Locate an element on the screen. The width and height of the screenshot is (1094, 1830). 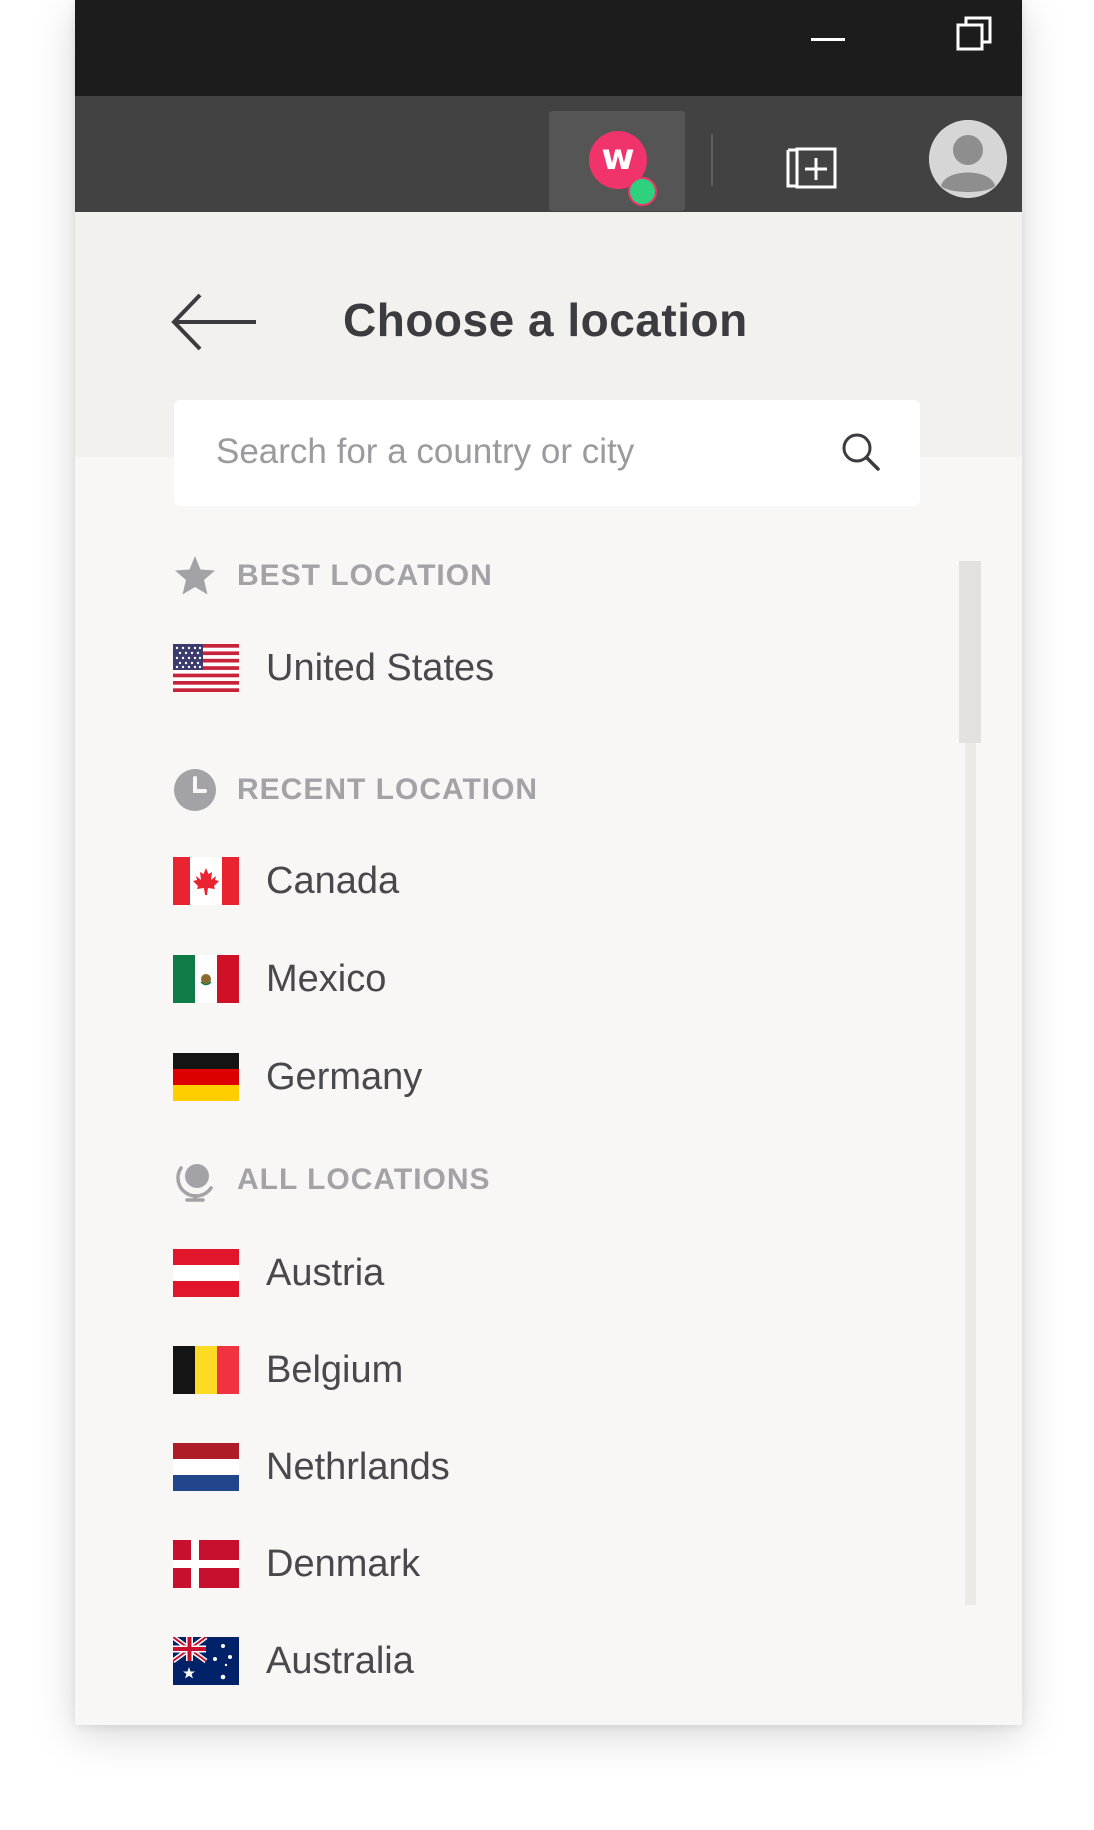
clock-icon is located at coordinates (195, 790).